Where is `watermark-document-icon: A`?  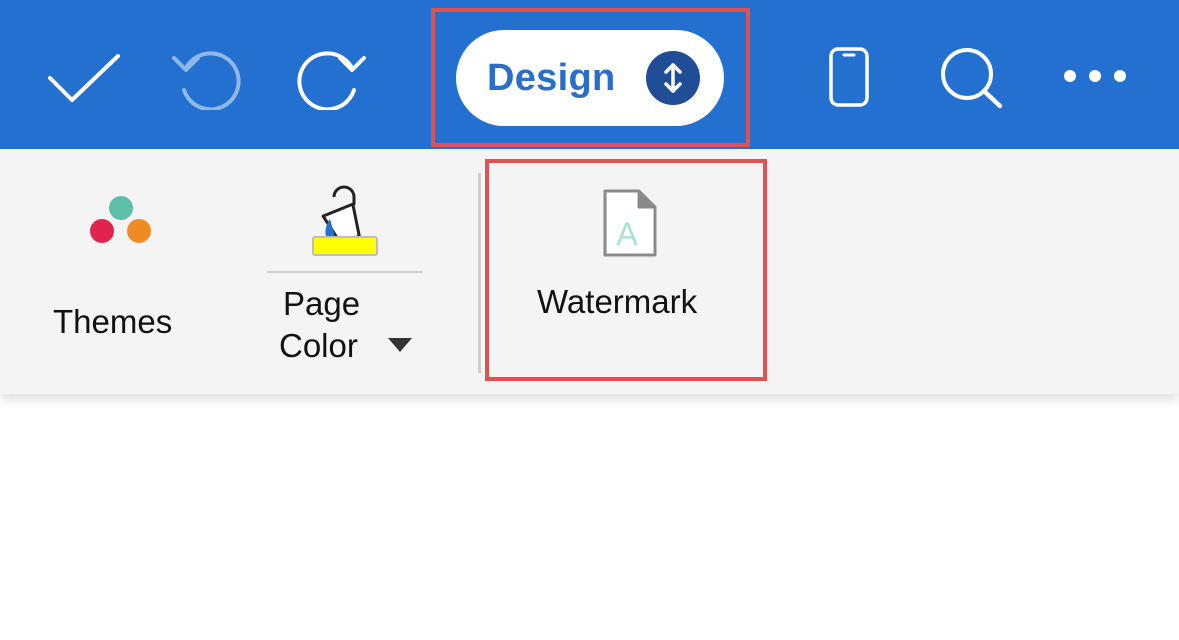
watermark-document-icon: A is located at coordinates (629, 225).